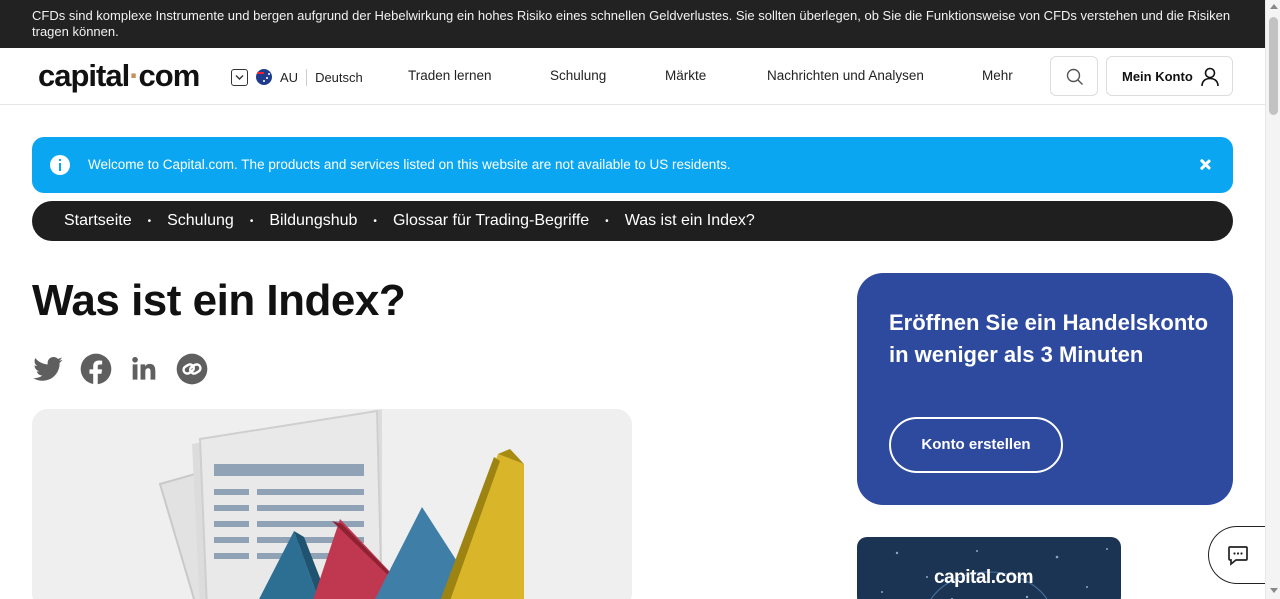 Image resolution: width=1280 pixels, height=599 pixels. I want to click on chevron-down-icon, so click(239, 77).